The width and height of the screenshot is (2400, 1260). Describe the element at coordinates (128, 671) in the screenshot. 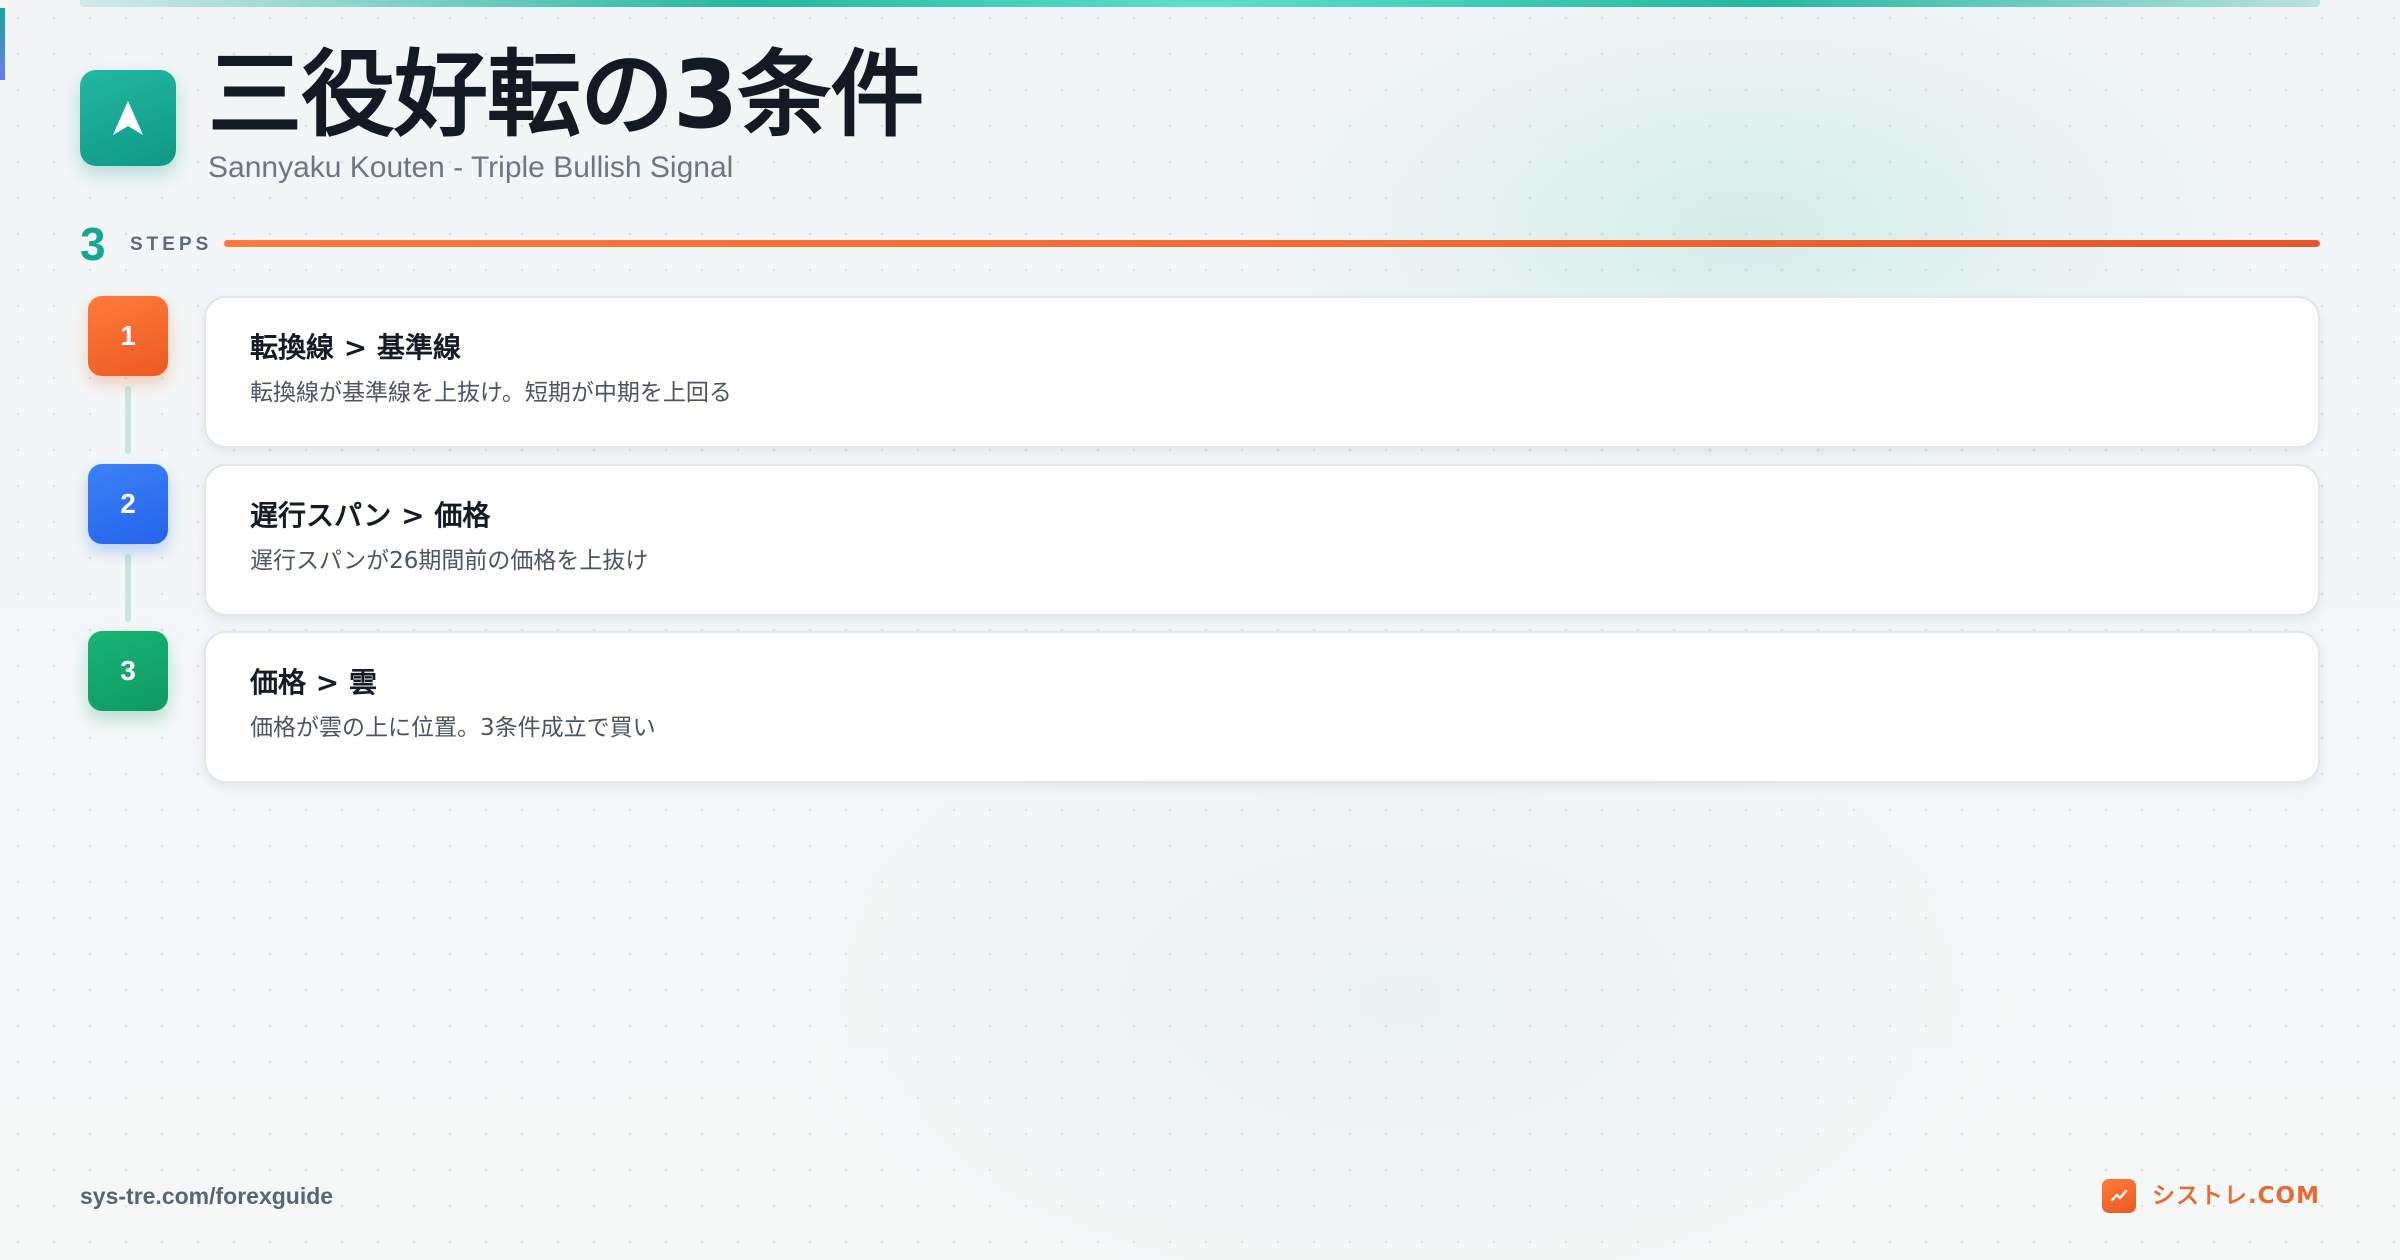

I see `step-3-badge: 3` at that location.